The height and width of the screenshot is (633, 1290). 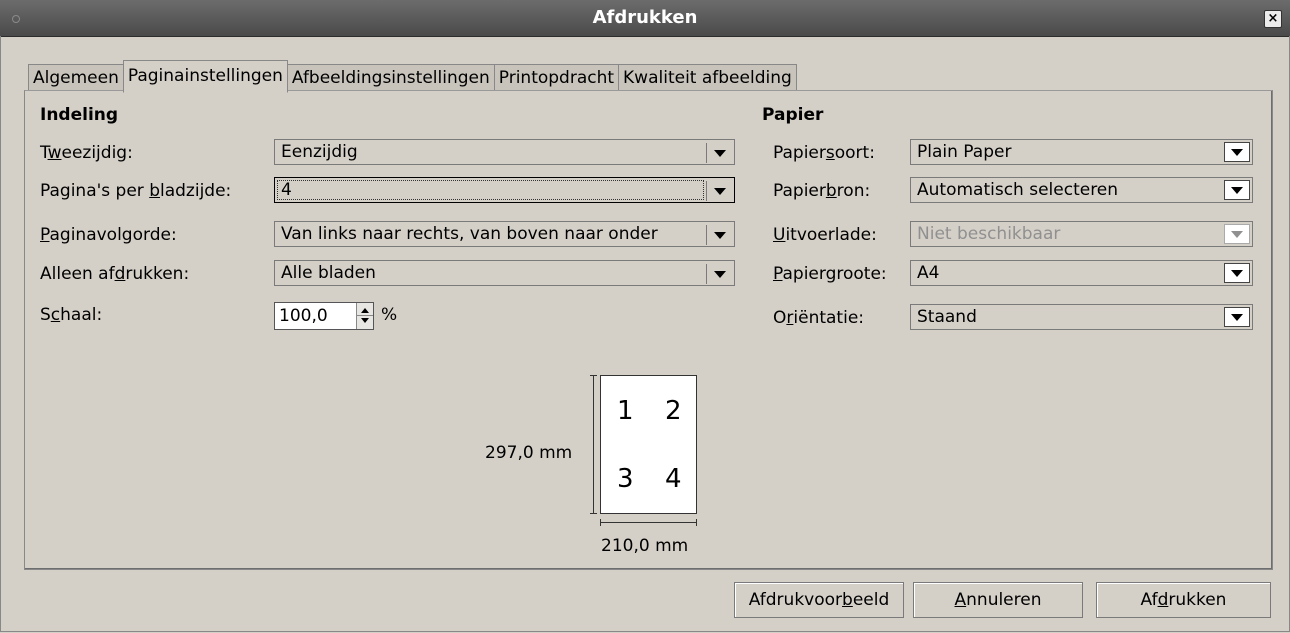 I want to click on preview-page-number: 1, so click(x=625, y=411).